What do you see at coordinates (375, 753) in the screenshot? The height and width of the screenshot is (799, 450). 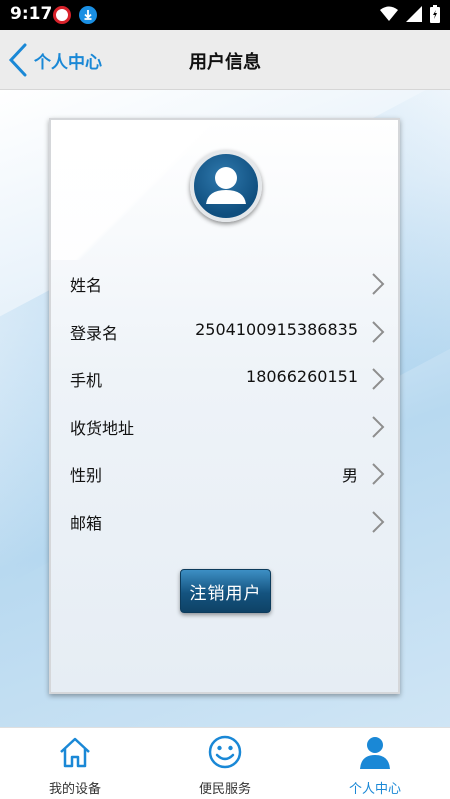 I see `person-icon` at bounding box center [375, 753].